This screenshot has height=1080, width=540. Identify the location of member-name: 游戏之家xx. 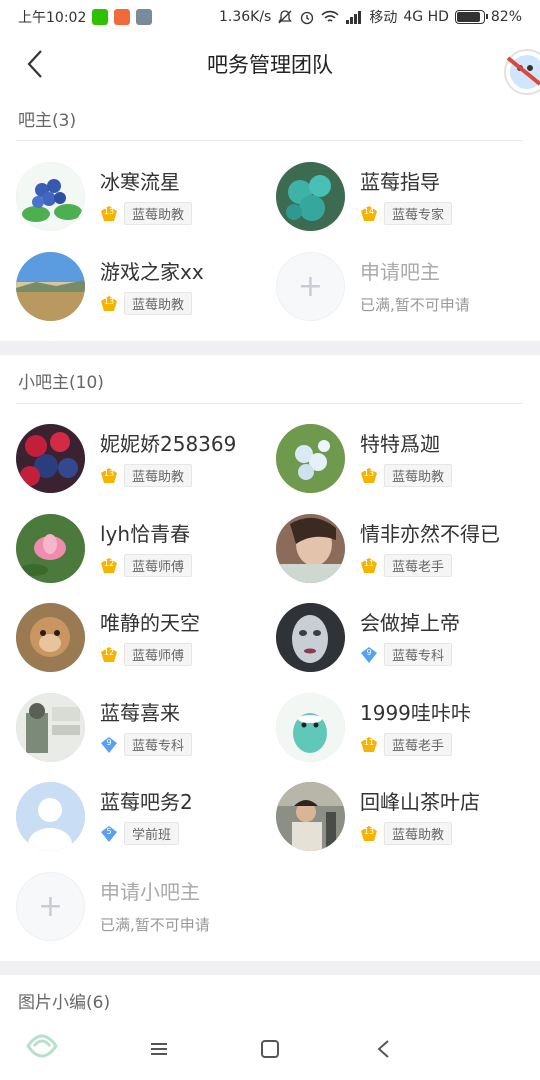
(152, 272).